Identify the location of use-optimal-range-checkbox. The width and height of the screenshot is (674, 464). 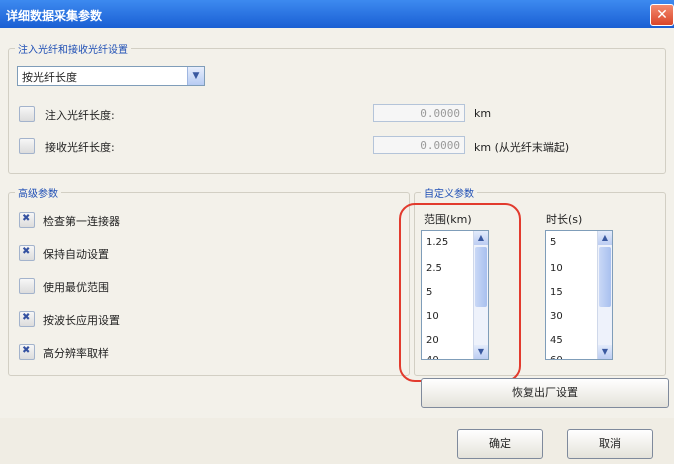
(27, 286).